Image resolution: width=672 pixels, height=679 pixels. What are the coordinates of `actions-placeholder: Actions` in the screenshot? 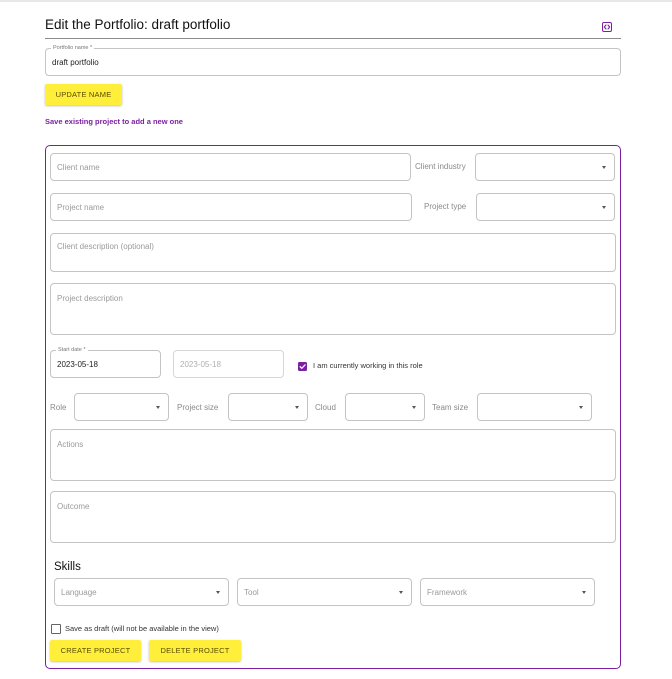 It's located at (70, 444).